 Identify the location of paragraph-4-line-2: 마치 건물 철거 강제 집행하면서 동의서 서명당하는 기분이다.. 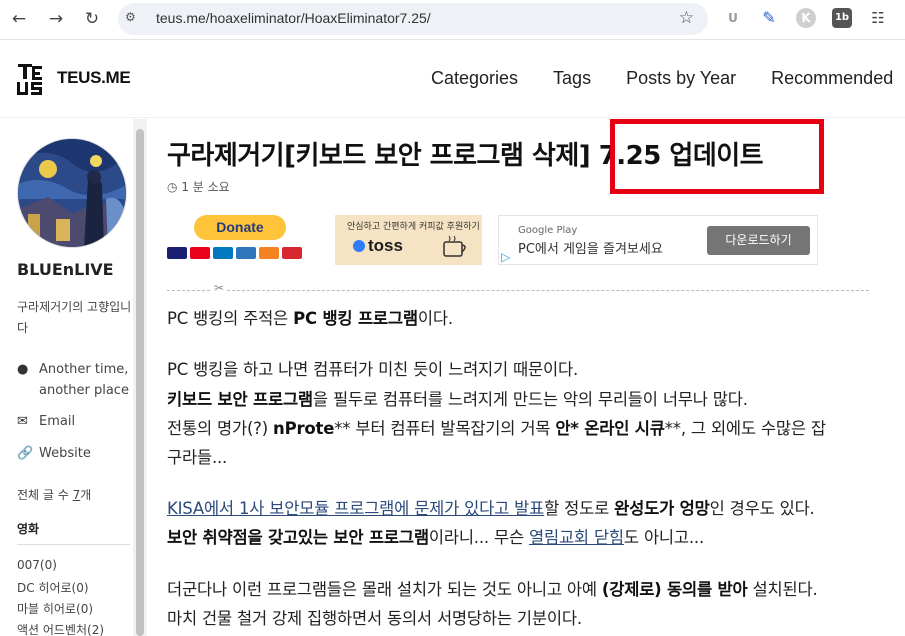
(374, 618).